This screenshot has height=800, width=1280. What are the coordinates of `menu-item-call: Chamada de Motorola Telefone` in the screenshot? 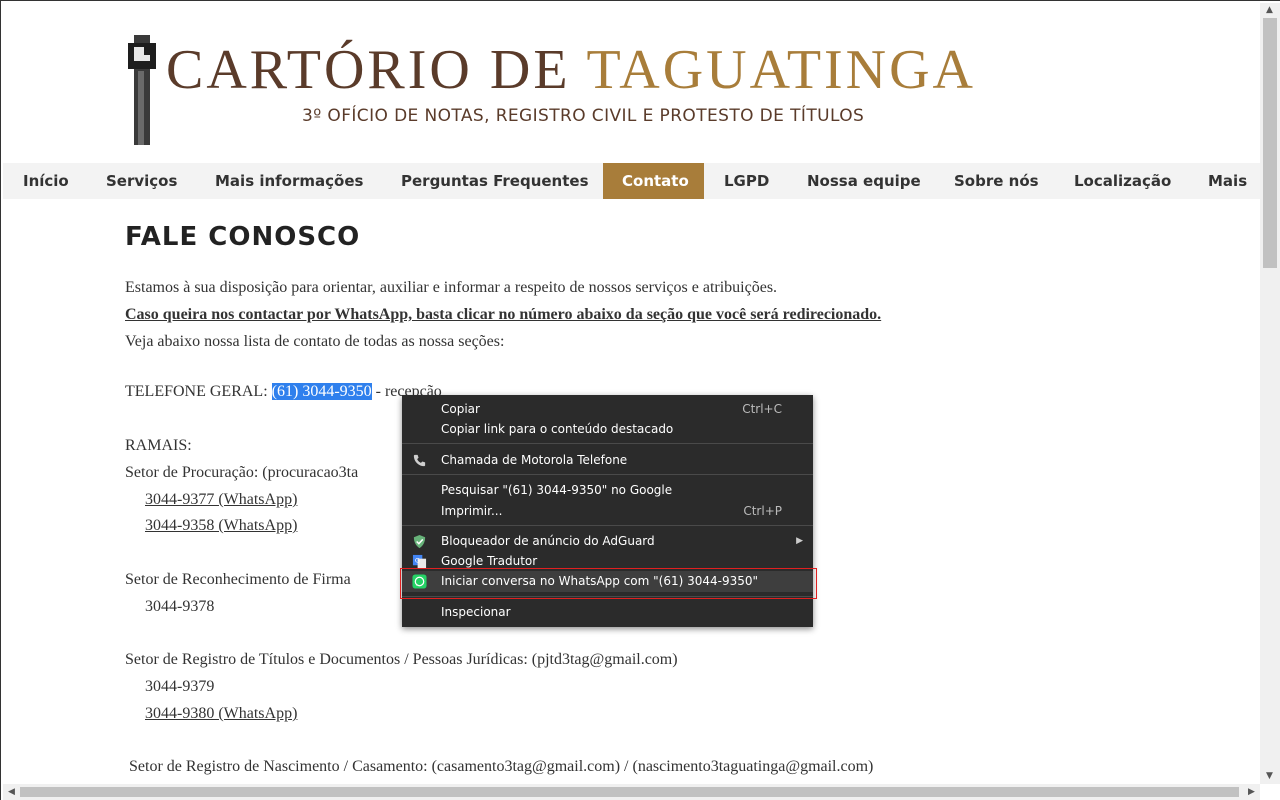 It's located at (607, 460).